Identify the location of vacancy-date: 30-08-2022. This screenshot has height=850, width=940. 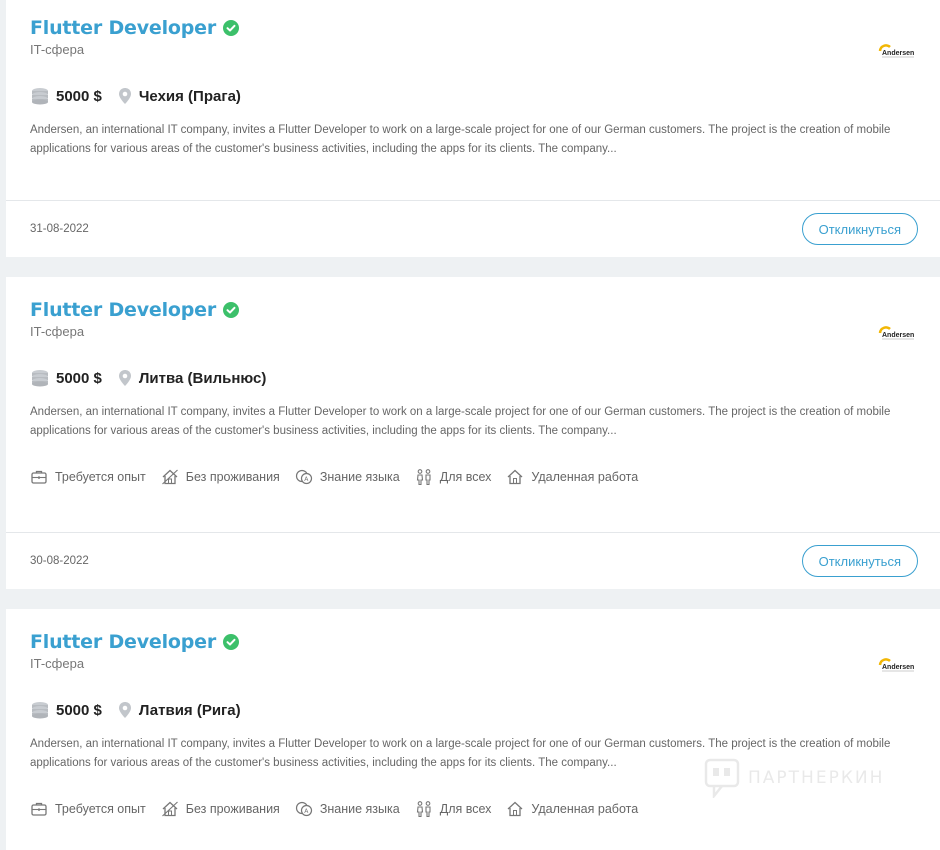
(59, 561).